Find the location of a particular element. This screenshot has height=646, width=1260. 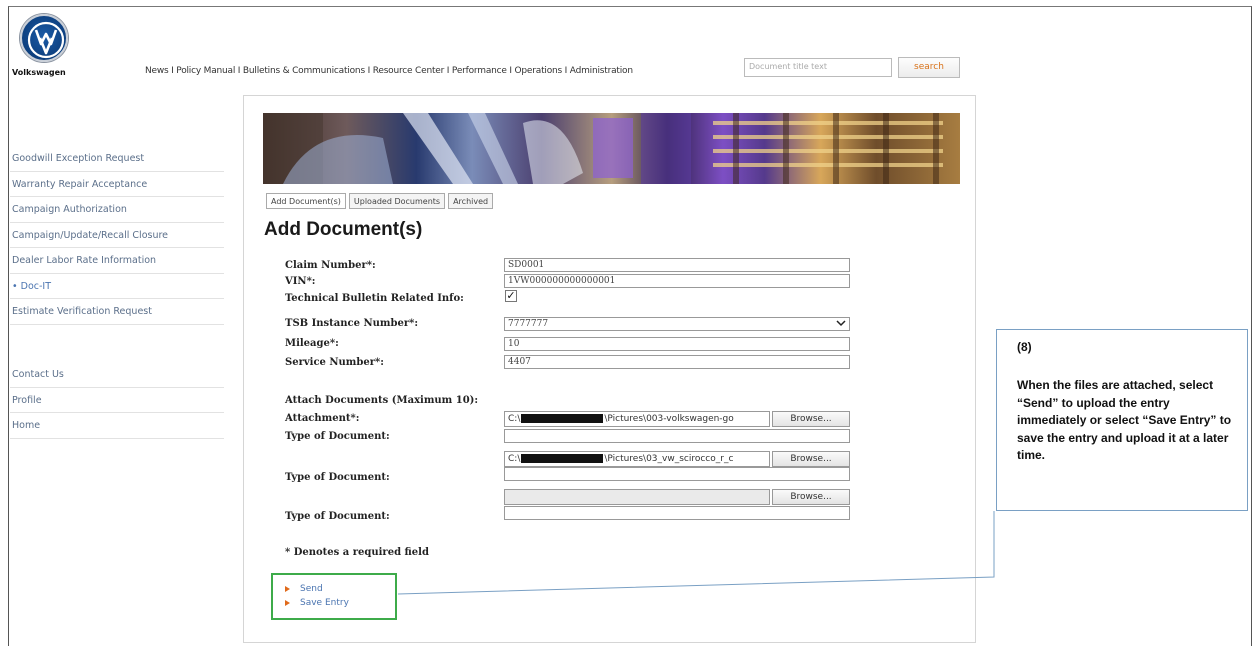

service-number-label: Service Number*: is located at coordinates (334, 362).